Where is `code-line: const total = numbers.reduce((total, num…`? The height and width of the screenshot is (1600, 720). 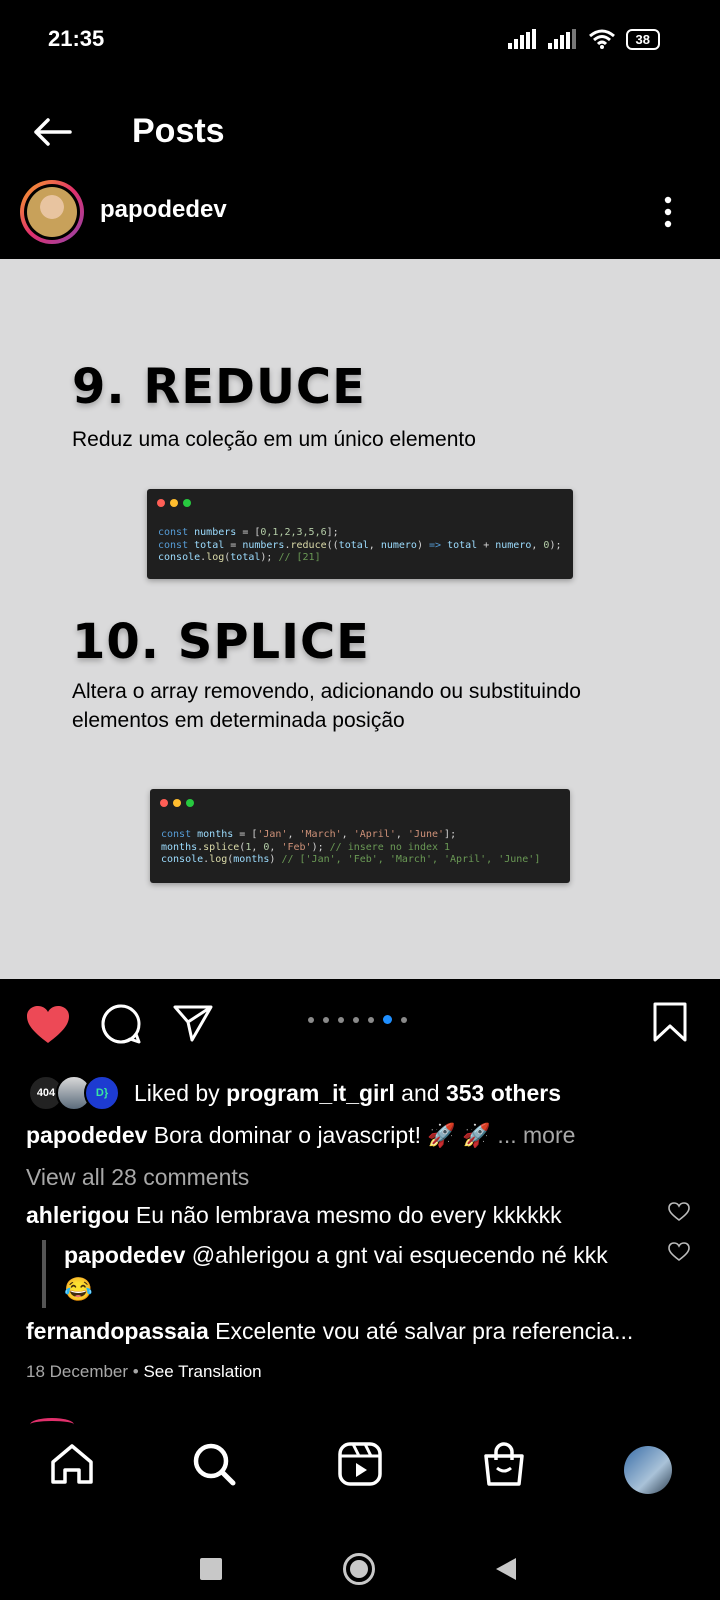 code-line: const total = numbers.reduce((total, num… is located at coordinates (360, 545).